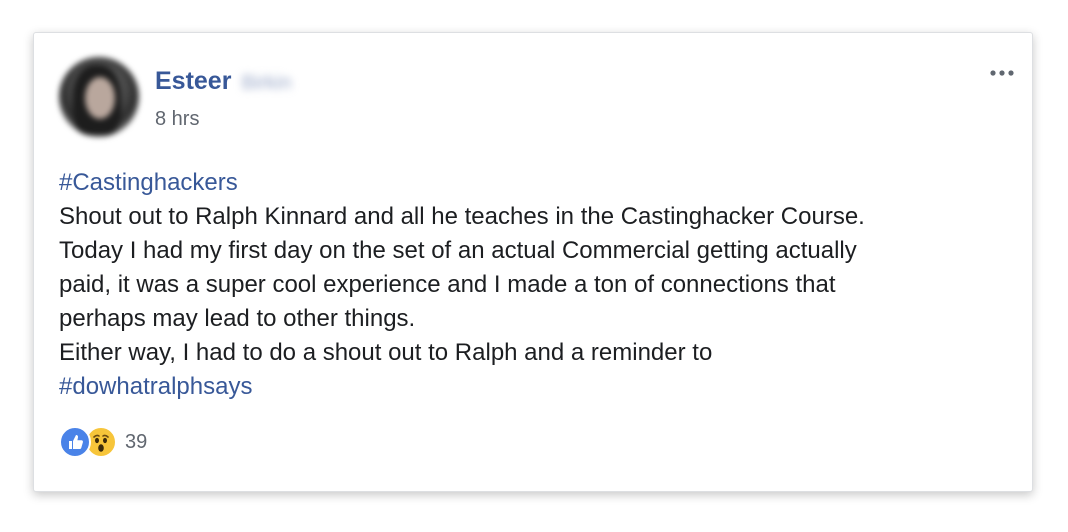 The width and height of the screenshot is (1068, 532). What do you see at coordinates (75, 442) in the screenshot?
I see `like-icon` at bounding box center [75, 442].